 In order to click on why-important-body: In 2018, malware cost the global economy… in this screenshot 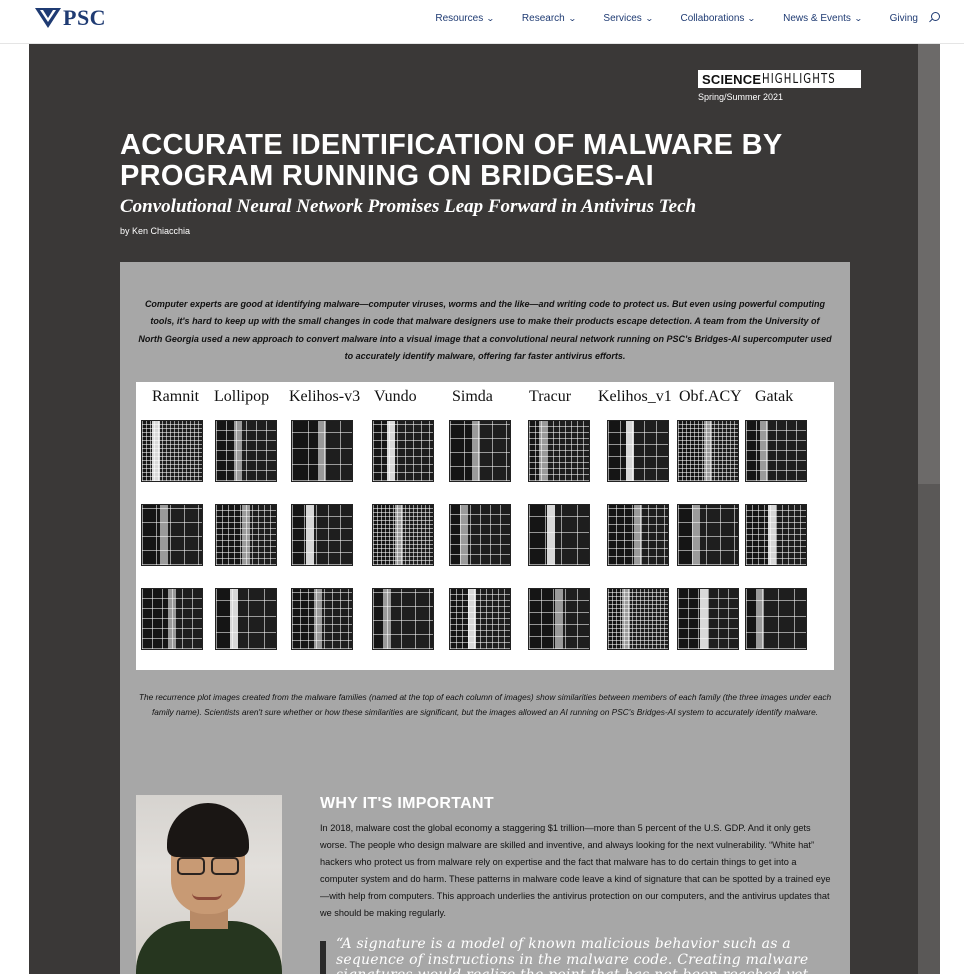, I will do `click(575, 870)`.